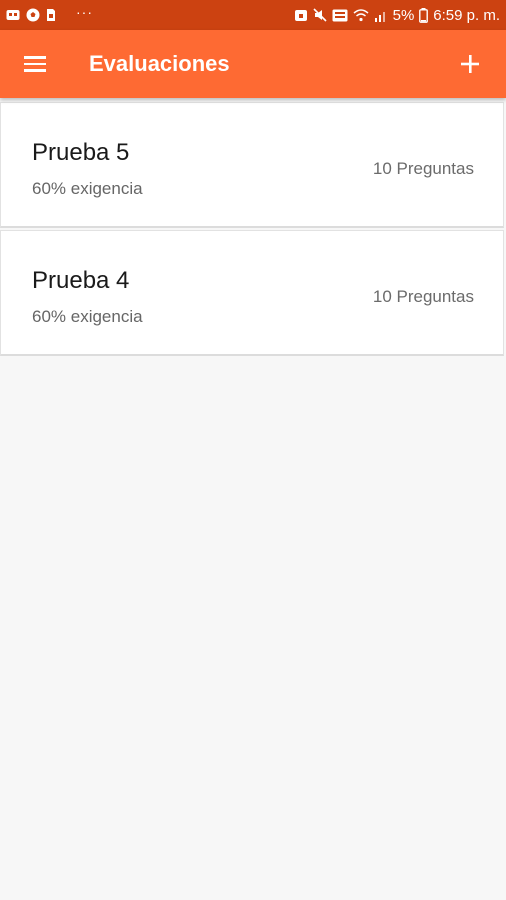  Describe the element at coordinates (361, 15) in the screenshot. I see `wifi-icon` at that location.